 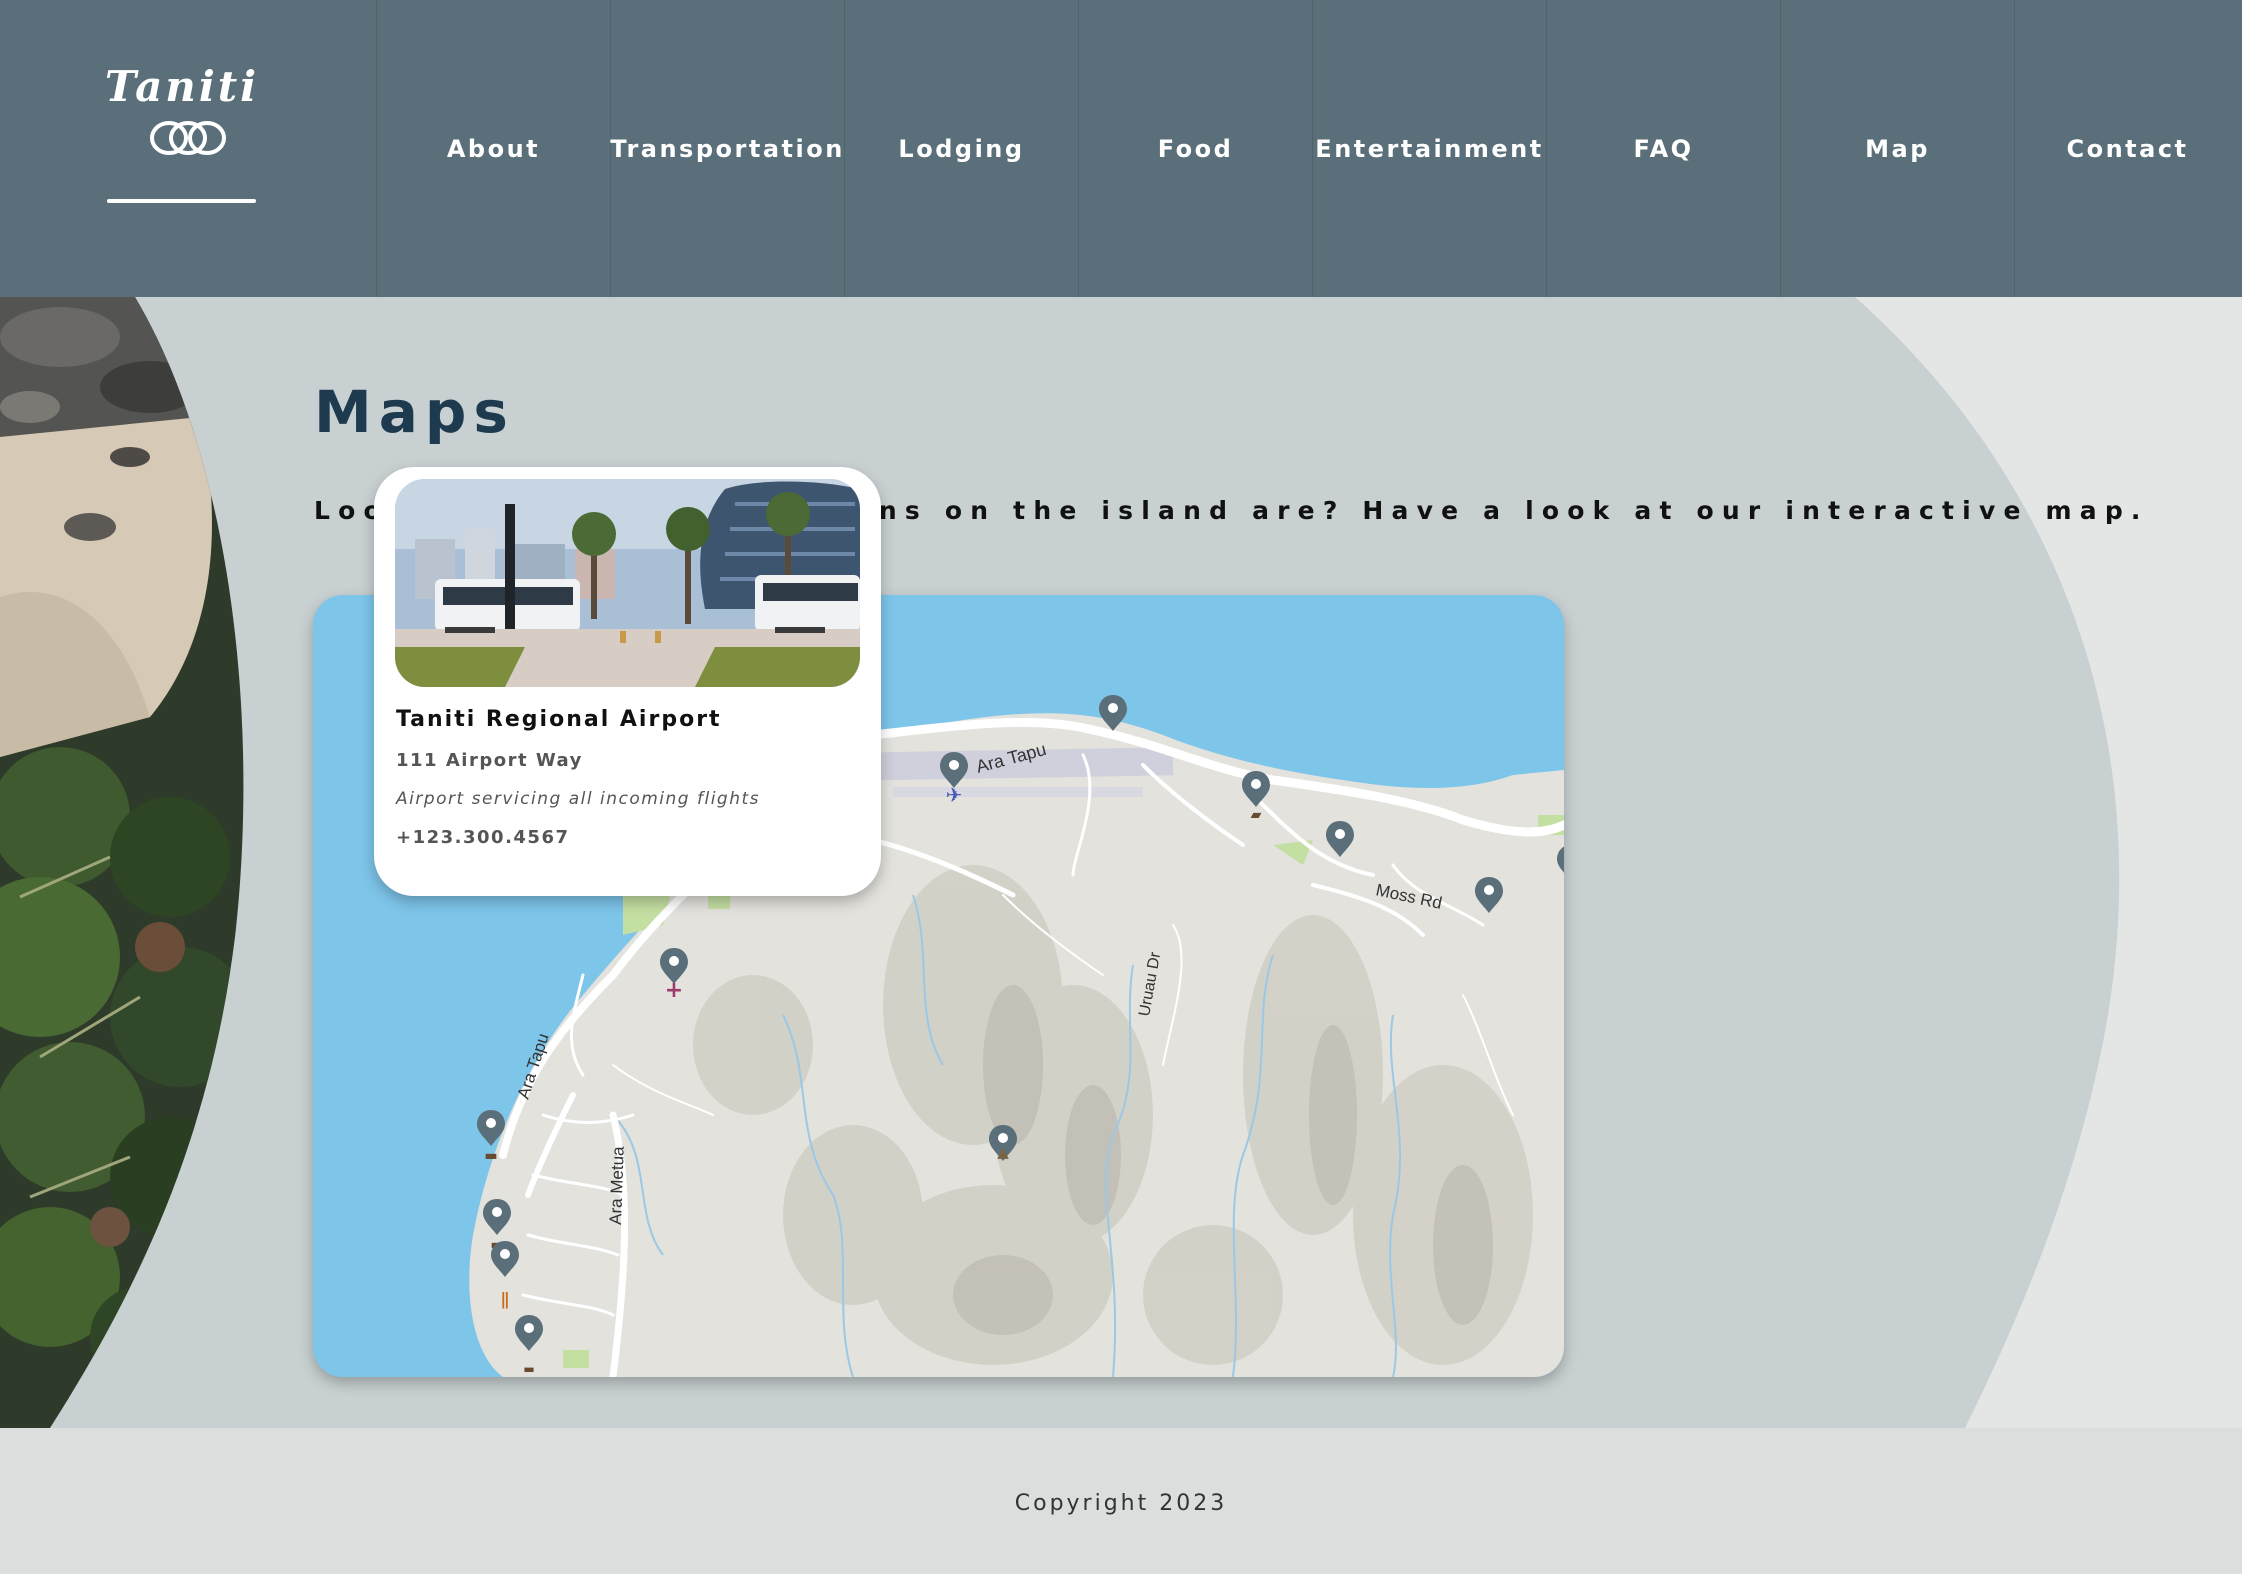 I want to click on footer: Copyright 2023, so click(x=1121, y=1501).